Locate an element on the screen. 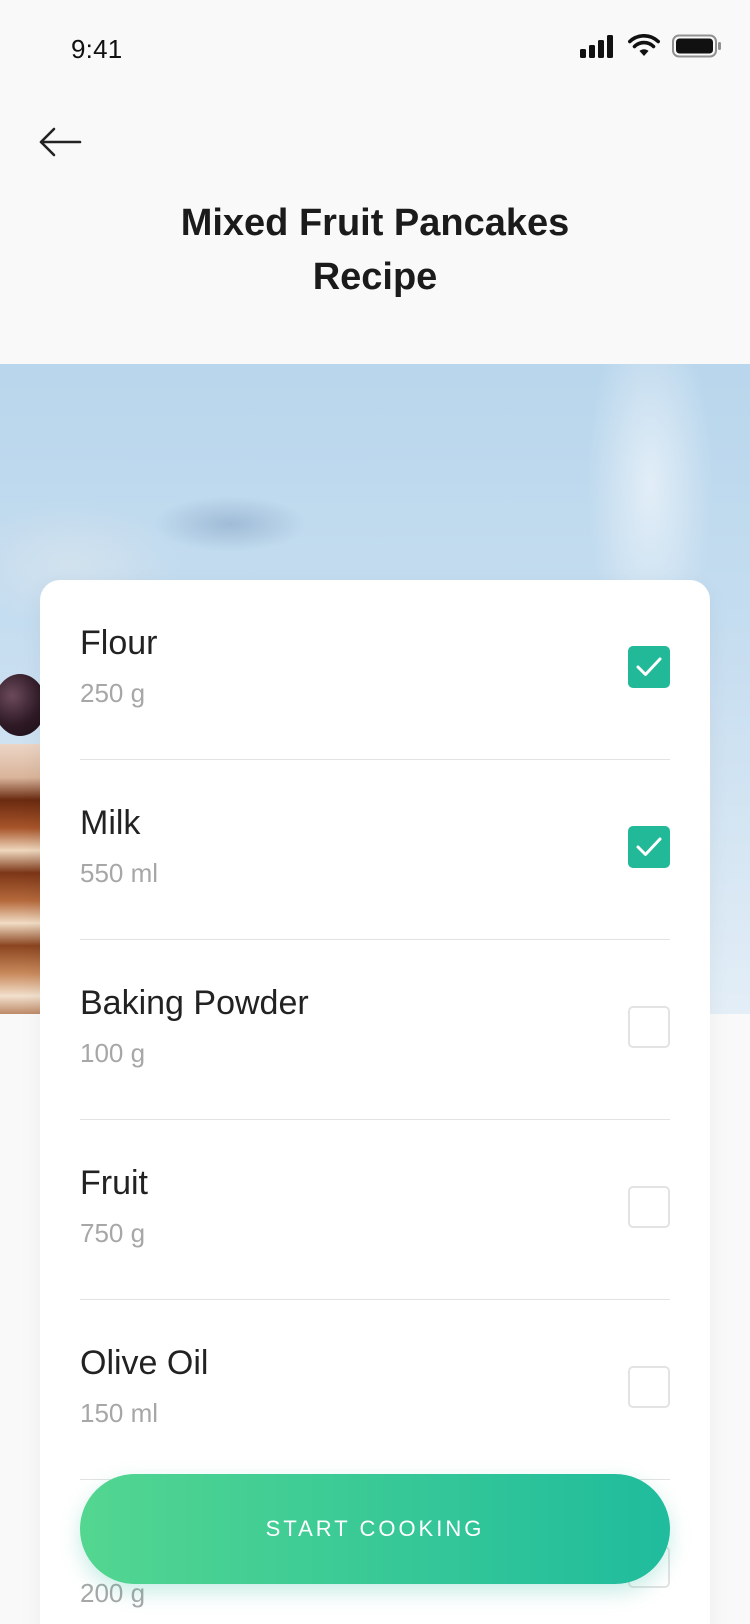 This screenshot has width=750, height=1624. start-cooking-button: START COOKING is located at coordinates (375, 1529).